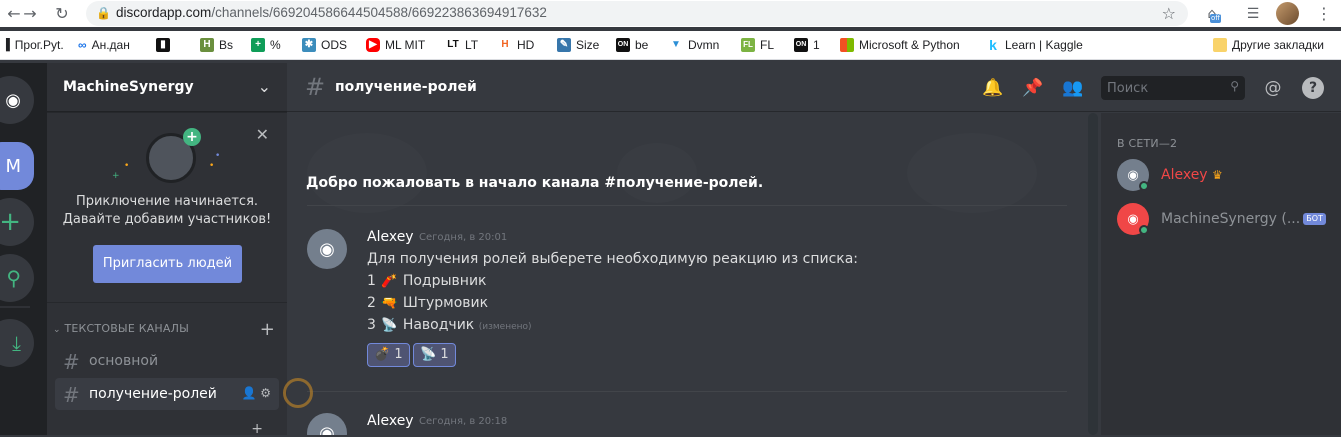  Describe the element at coordinates (993, 88) in the screenshot. I see `bell-icon: 🔔` at that location.